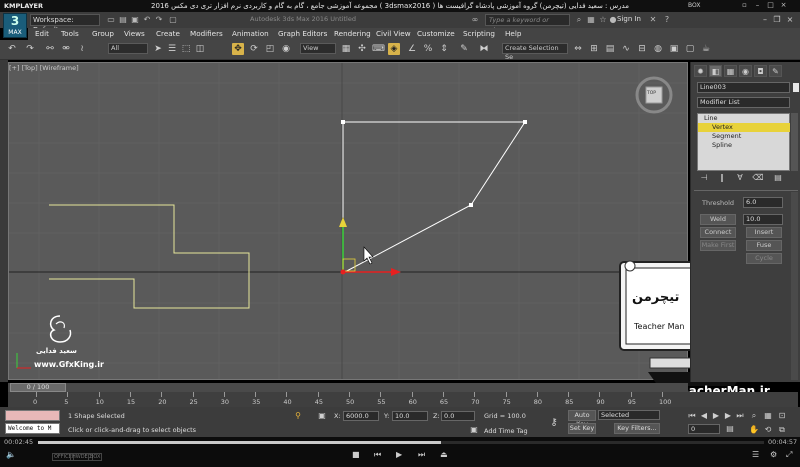 This screenshot has height=467, width=800. What do you see at coordinates (95, 457) in the screenshot?
I see `player-tag: BOX` at bounding box center [95, 457].